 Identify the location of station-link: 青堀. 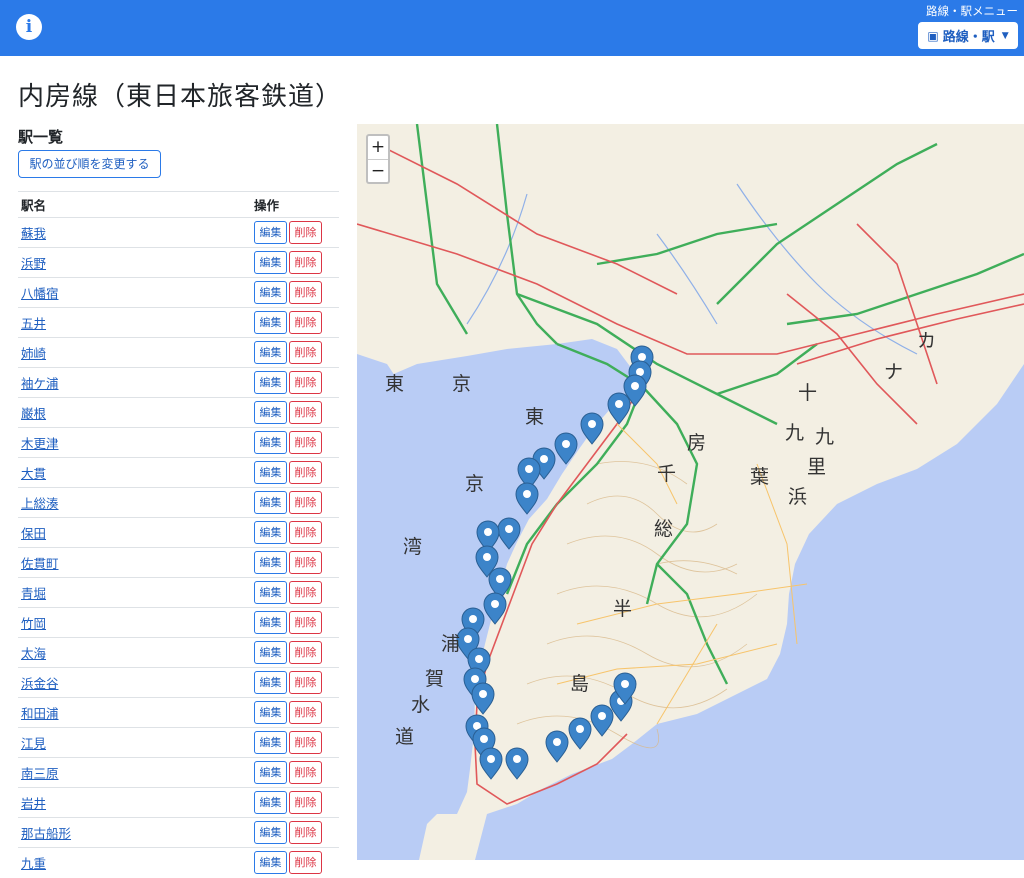
(33, 593).